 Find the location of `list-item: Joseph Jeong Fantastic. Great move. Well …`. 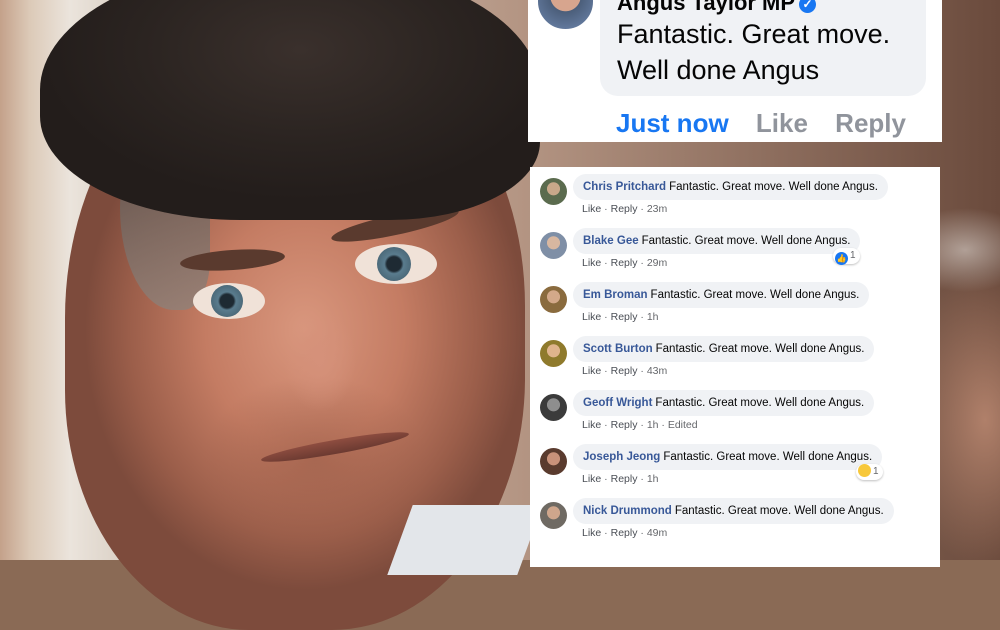

list-item: Joseph Jeong Fantastic. Great move. Well … is located at coordinates (735, 469).